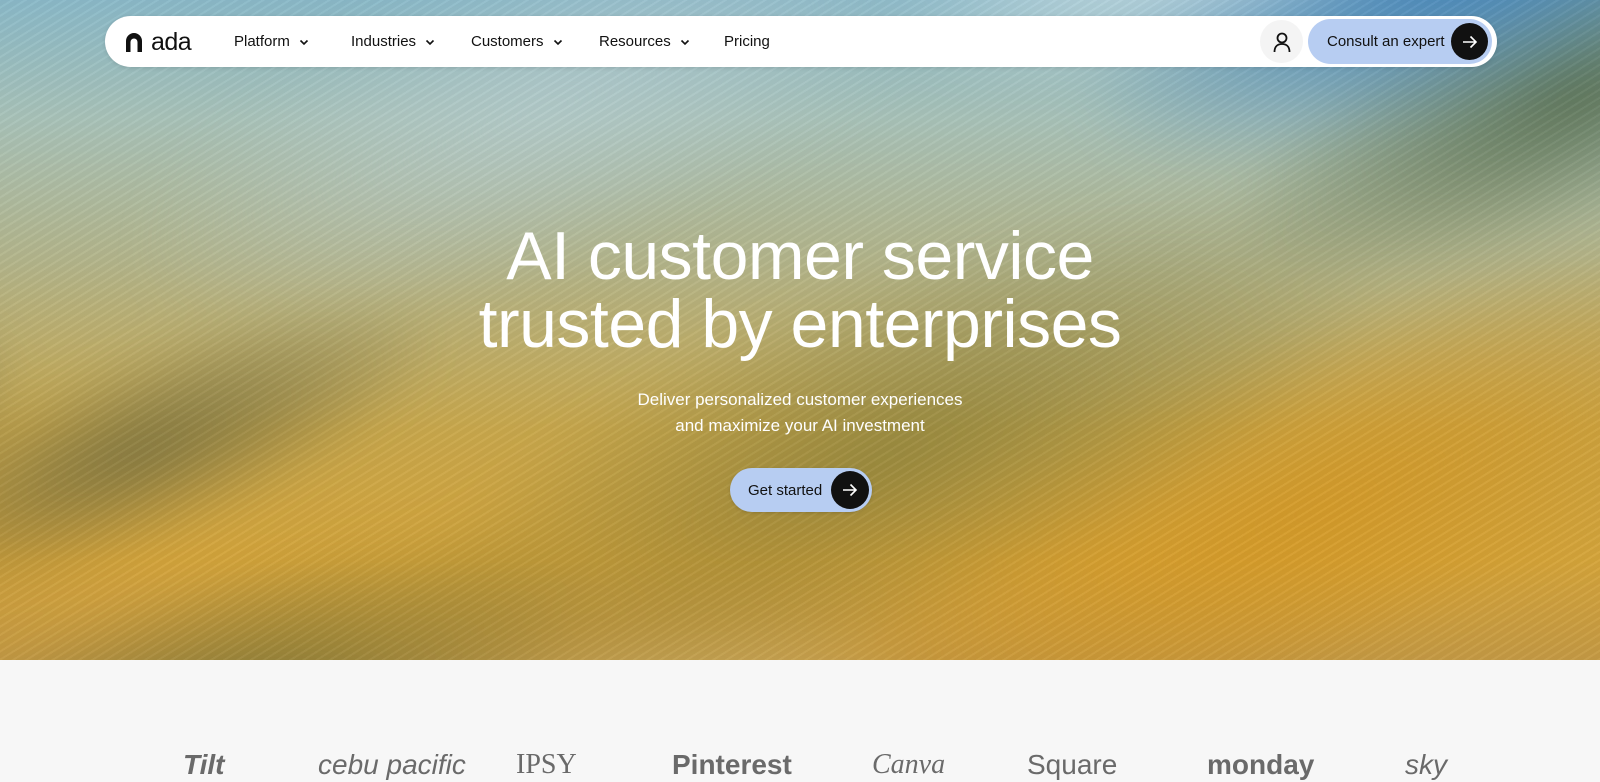 The height and width of the screenshot is (782, 1600). Describe the element at coordinates (800, 425) in the screenshot. I see `subhead-line-2: and maximize your AI investment` at that location.